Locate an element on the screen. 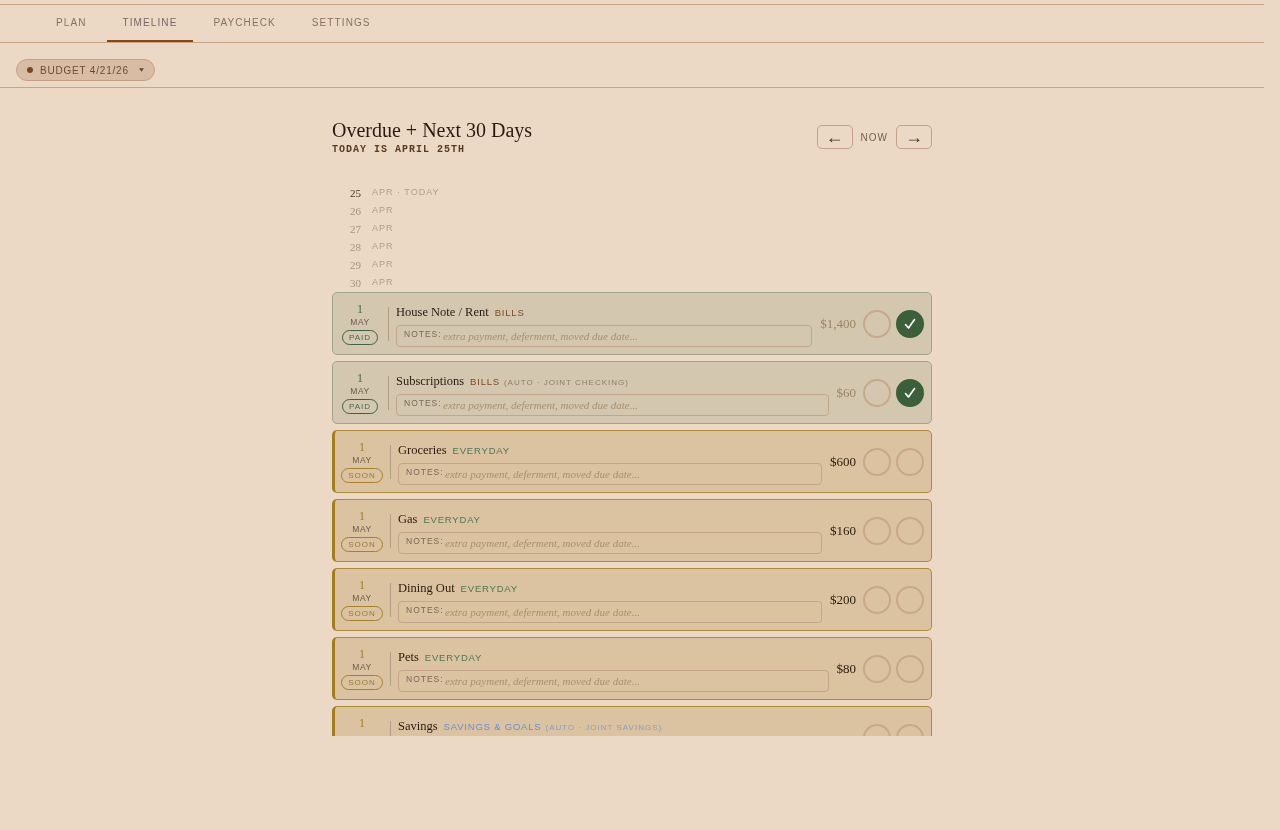  bill-amount: $60 is located at coordinates (846, 392).